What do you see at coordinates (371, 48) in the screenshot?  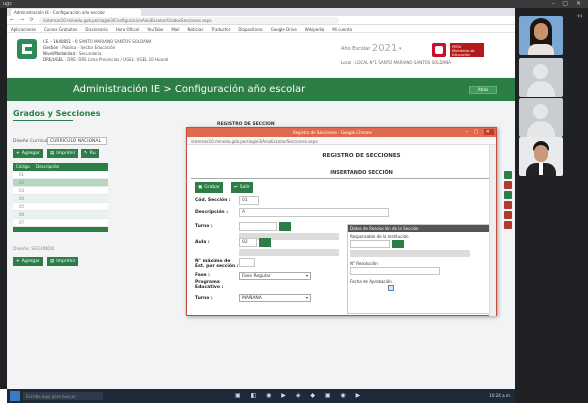 I see `periodo-selector: Año Escolar 2021 ▾` at bounding box center [371, 48].